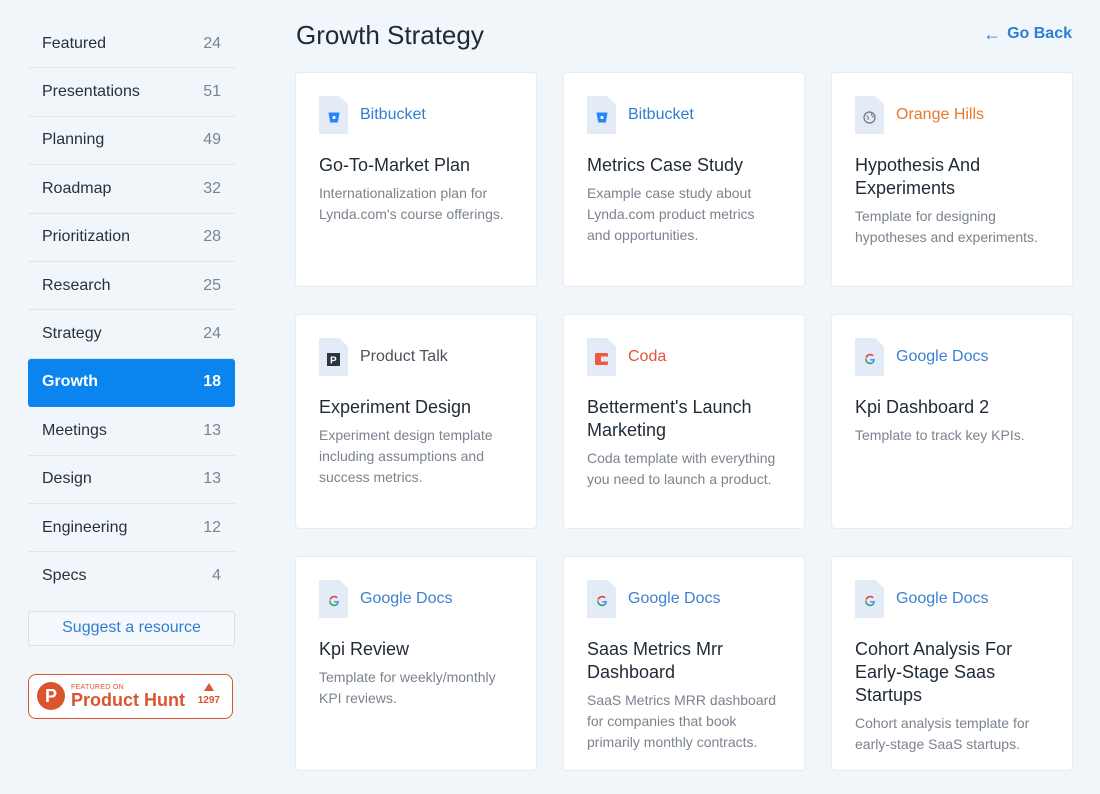 The image size is (1100, 794). Describe the element at coordinates (940, 435) in the screenshot. I see `card-description: Template to track key KPIs.` at that location.